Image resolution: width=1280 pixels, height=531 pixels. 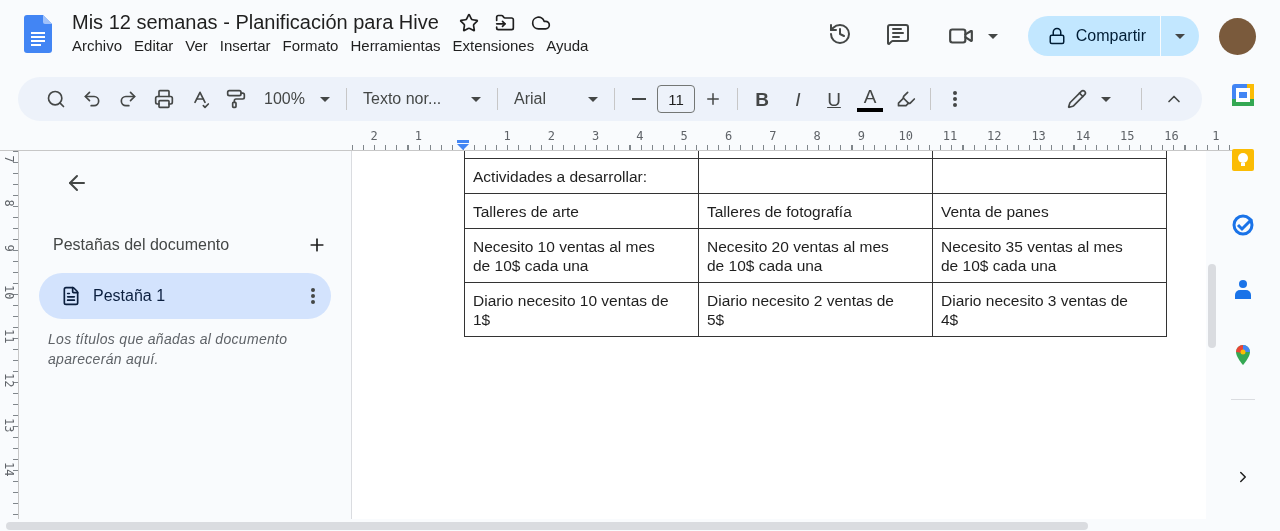 I want to click on menu-item: Insertar, so click(x=245, y=45).